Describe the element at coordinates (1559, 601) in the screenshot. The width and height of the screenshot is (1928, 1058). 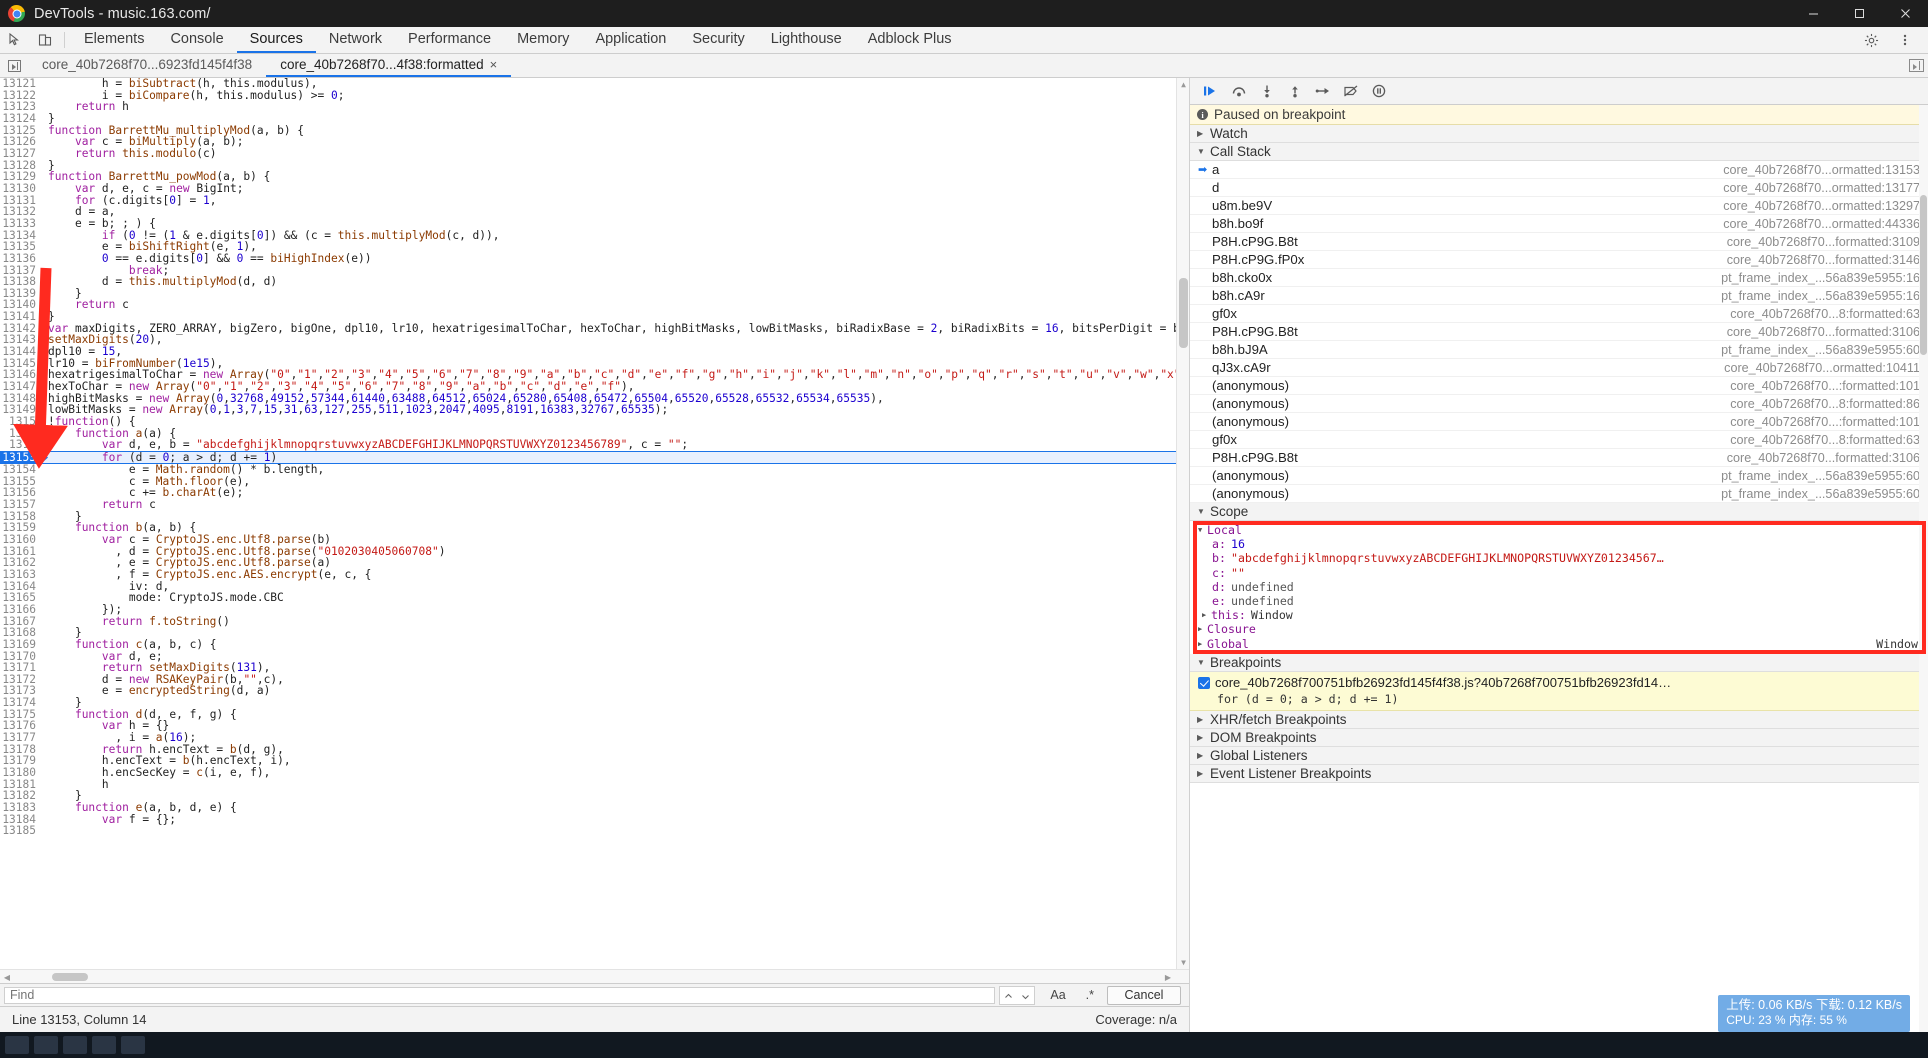
I see `scope-variable-row: e: undefined` at that location.